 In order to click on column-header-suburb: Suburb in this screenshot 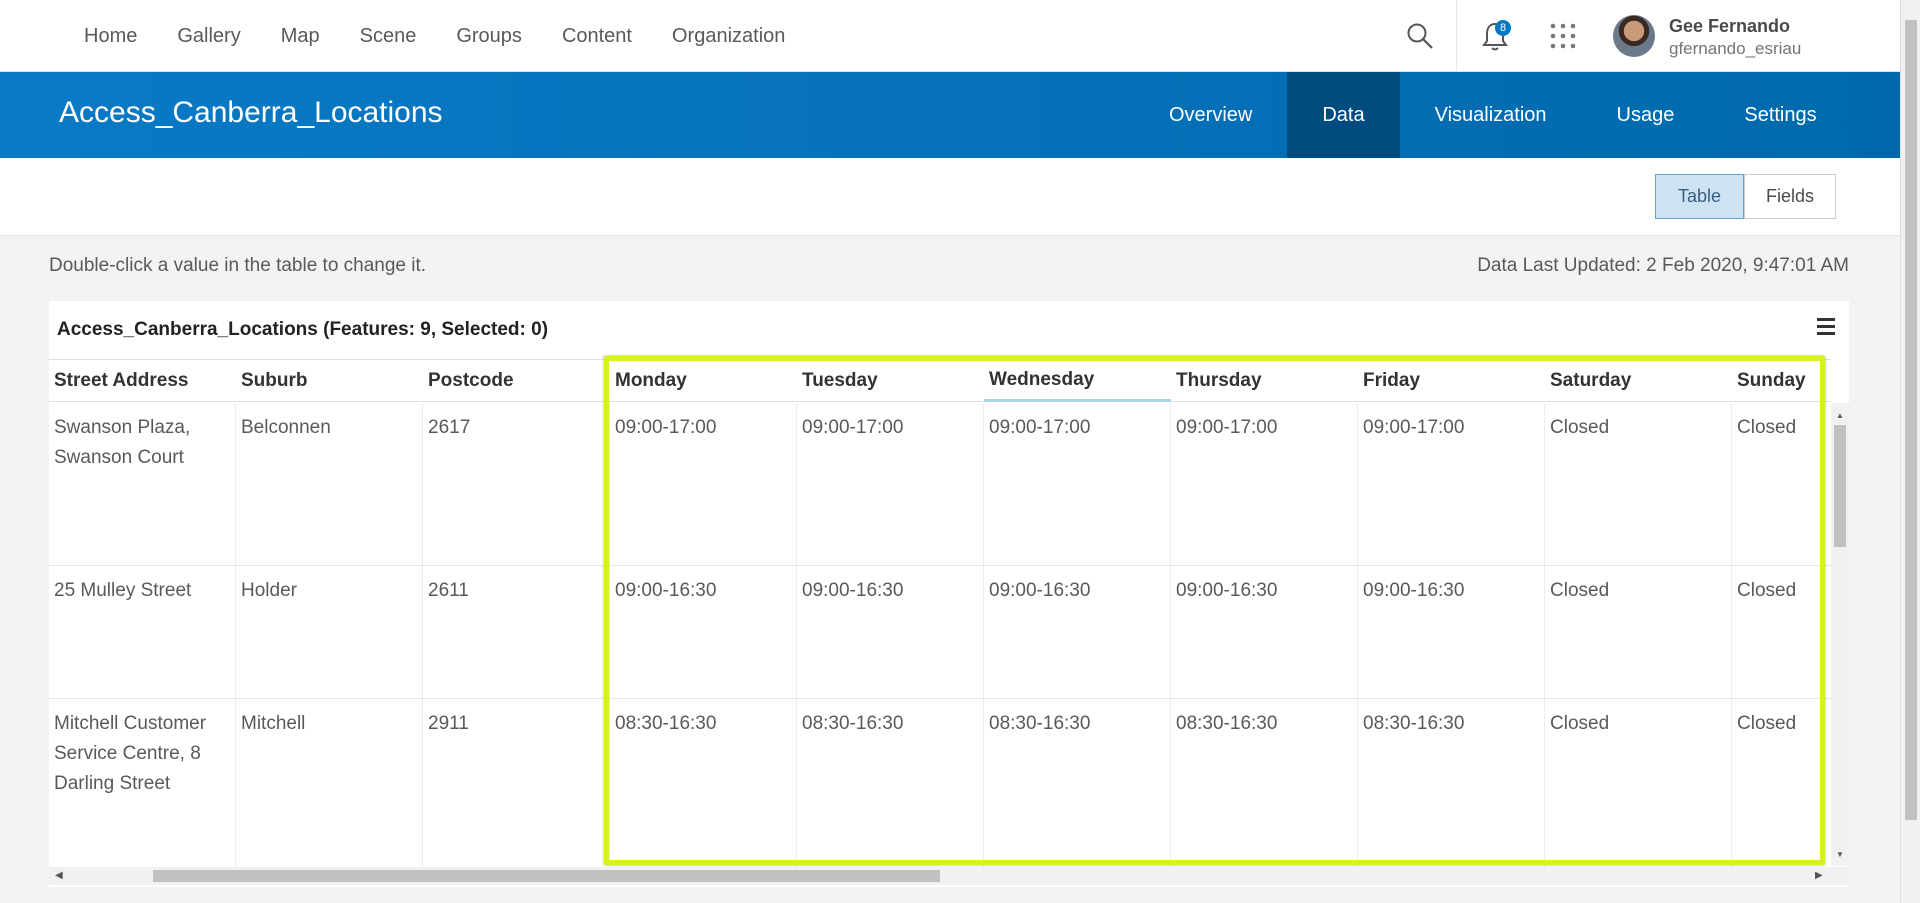, I will do `click(329, 381)`.